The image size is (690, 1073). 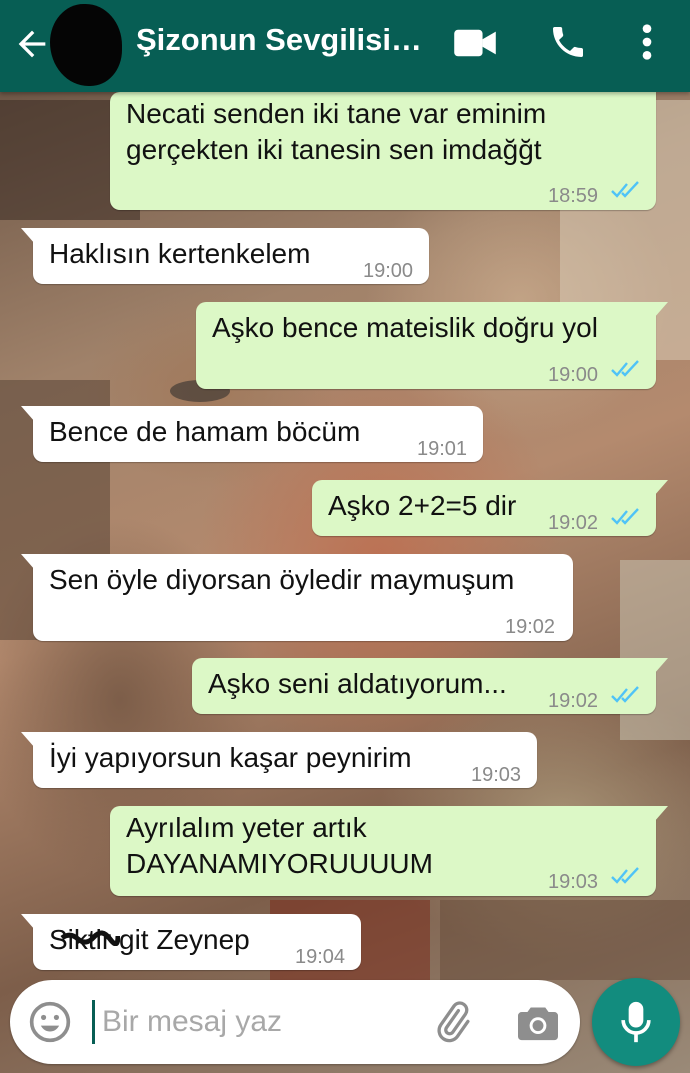 What do you see at coordinates (442, 449) in the screenshot?
I see `message-time: 19:01` at bounding box center [442, 449].